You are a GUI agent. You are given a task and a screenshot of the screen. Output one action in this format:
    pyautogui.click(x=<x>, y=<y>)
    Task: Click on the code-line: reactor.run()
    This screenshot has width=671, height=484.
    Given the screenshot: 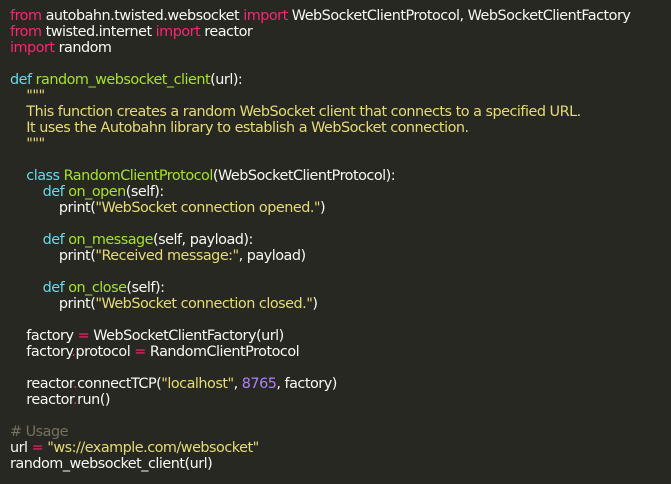 What is the action you would take?
    pyautogui.click(x=340, y=400)
    